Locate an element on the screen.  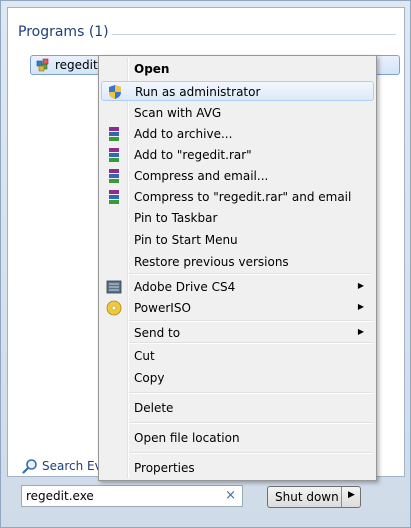
search-box: × is located at coordinates (132, 496).